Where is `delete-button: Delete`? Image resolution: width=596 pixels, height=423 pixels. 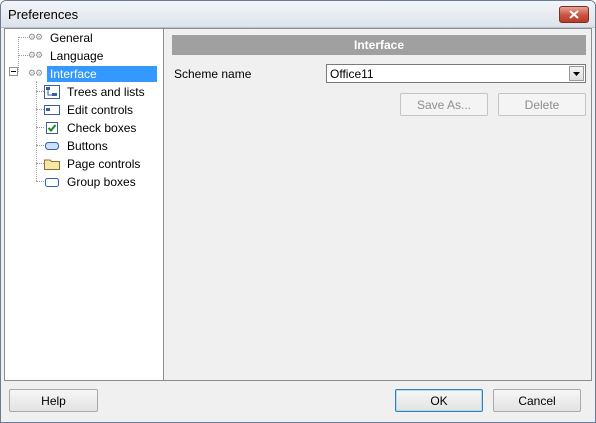
delete-button: Delete is located at coordinates (542, 104).